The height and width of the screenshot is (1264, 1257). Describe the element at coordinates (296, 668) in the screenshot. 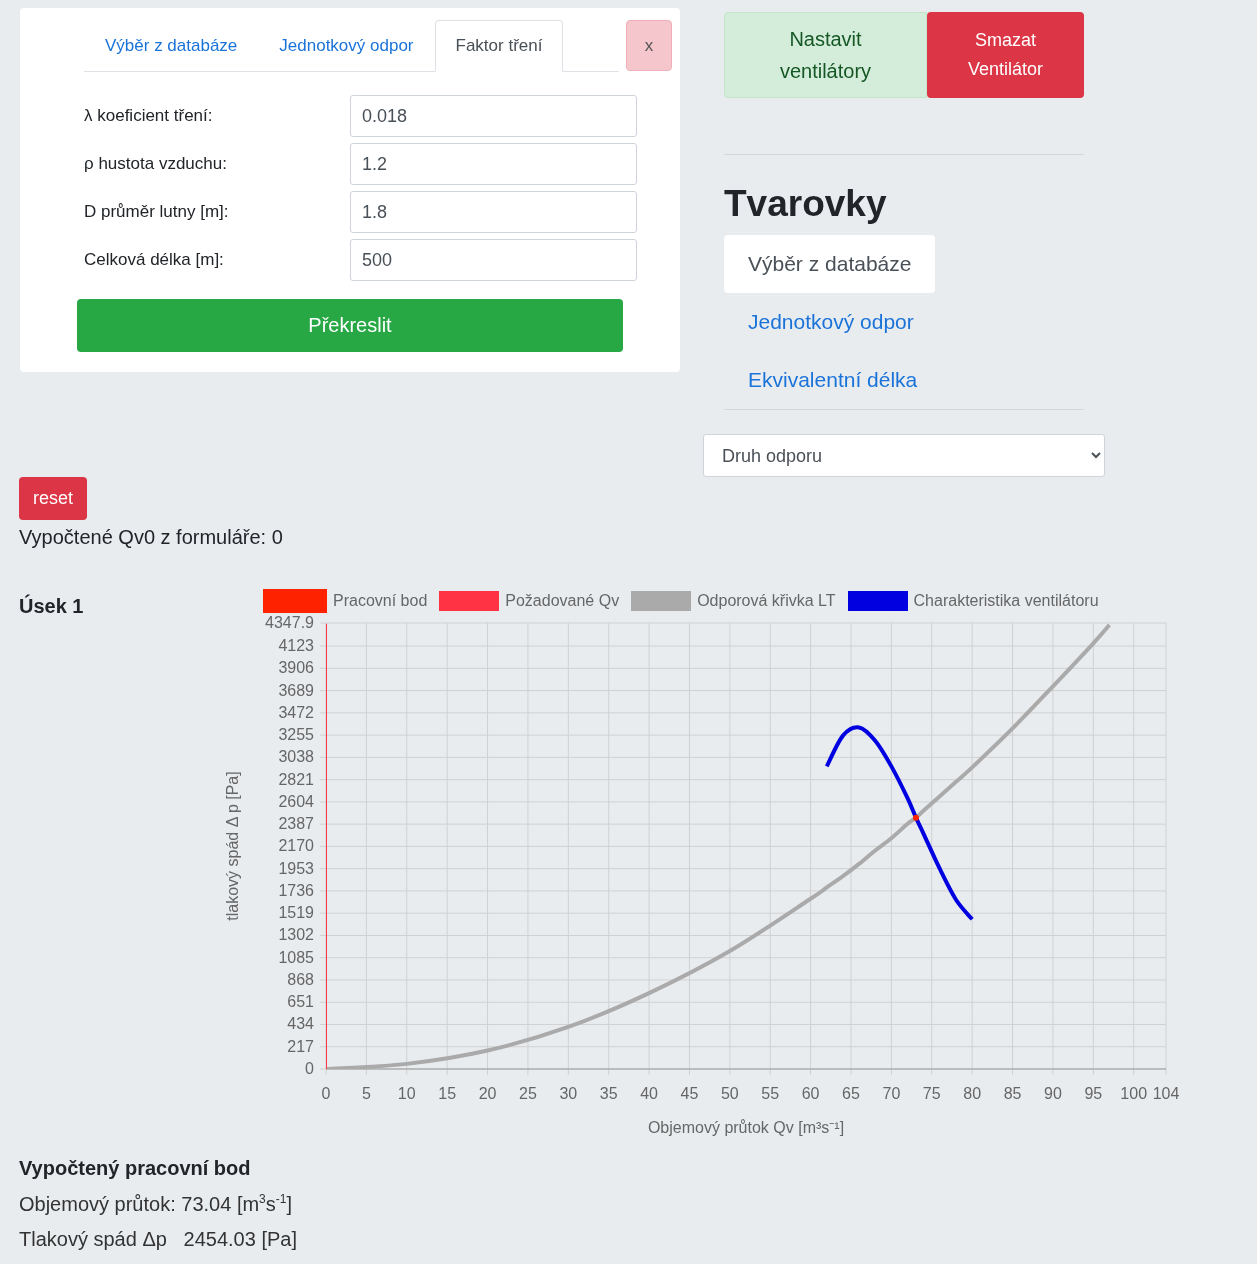

I see `axis-tick-label: 3906` at that location.